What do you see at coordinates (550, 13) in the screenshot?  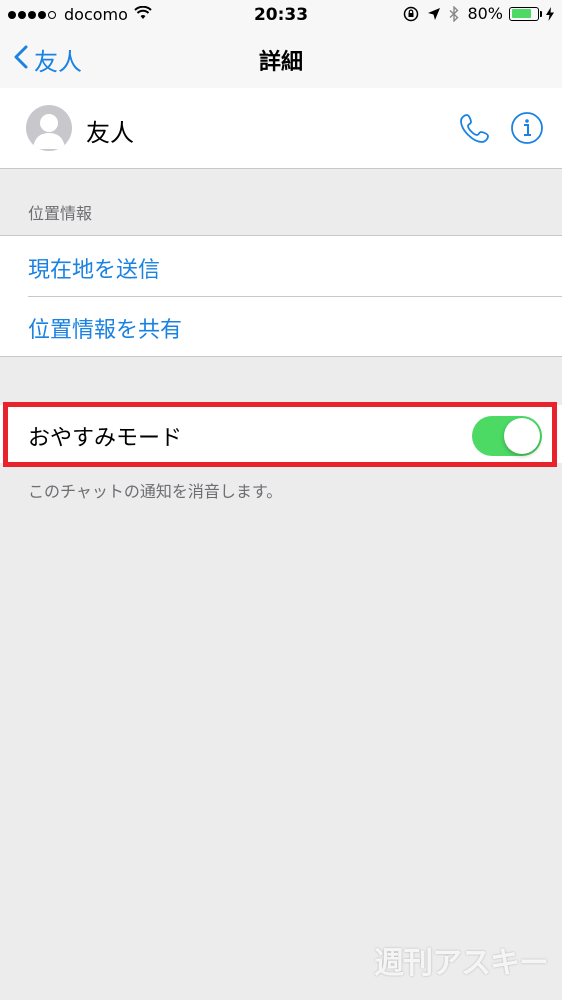 I see `charging-icon` at bounding box center [550, 13].